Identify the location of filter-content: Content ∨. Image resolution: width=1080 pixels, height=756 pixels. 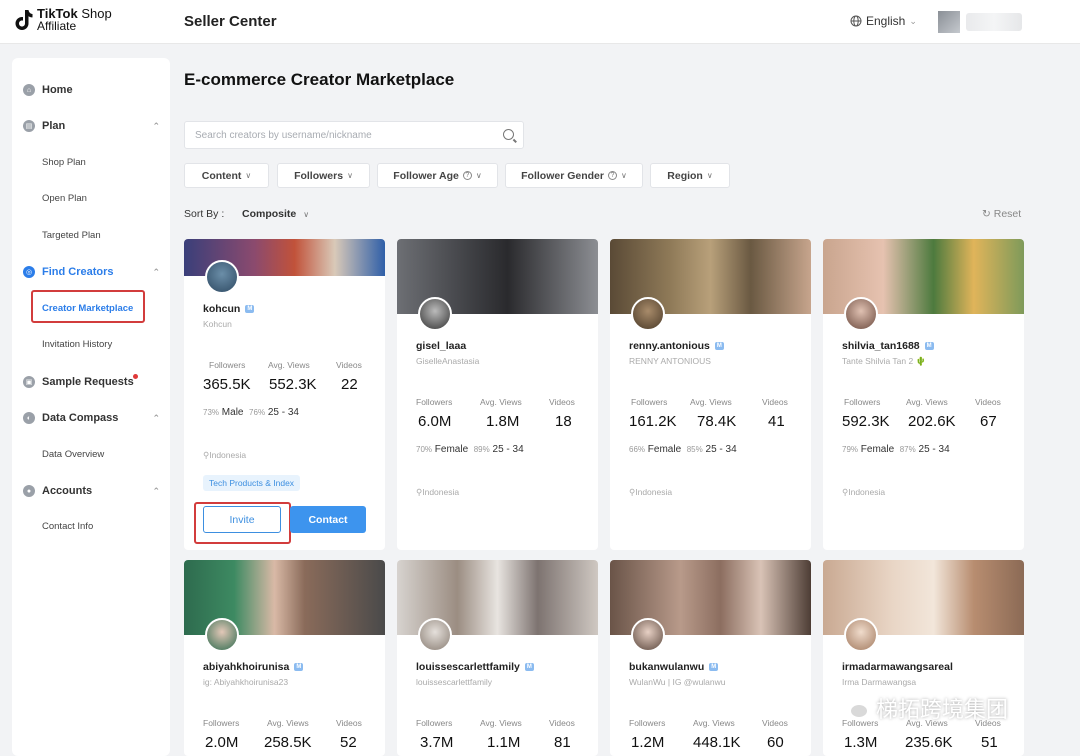
(226, 175).